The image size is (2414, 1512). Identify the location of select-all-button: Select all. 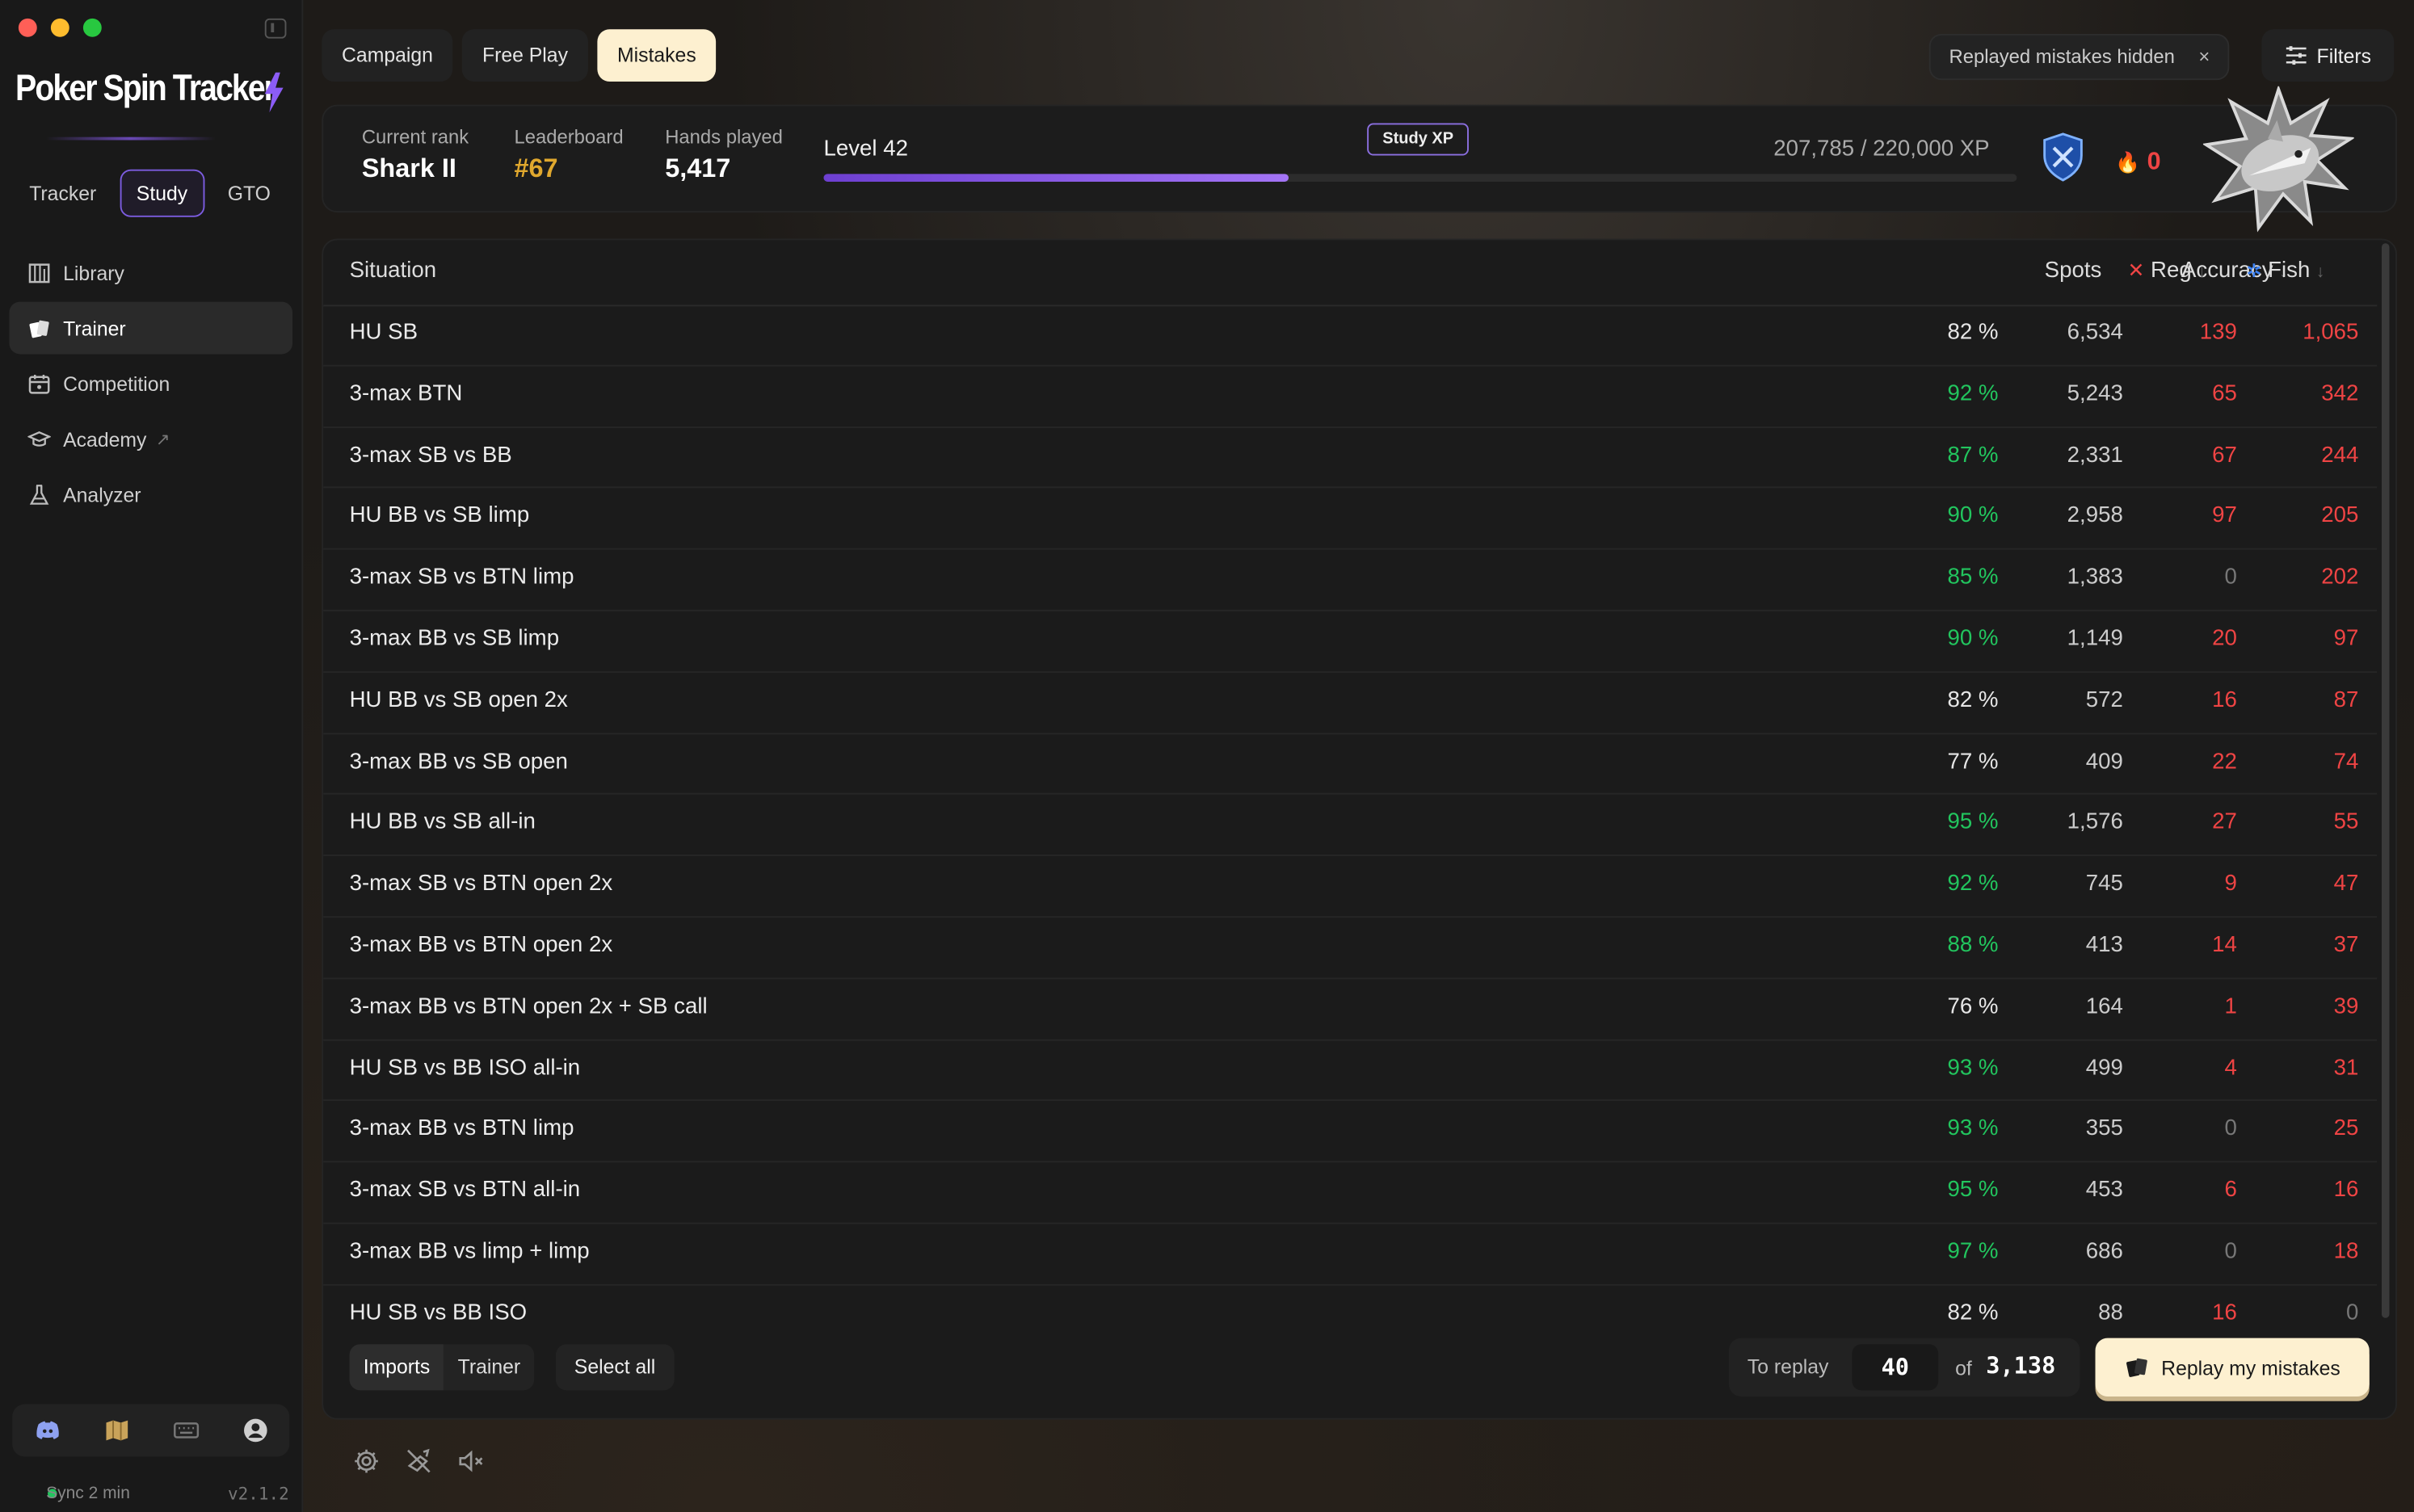
(615, 1367).